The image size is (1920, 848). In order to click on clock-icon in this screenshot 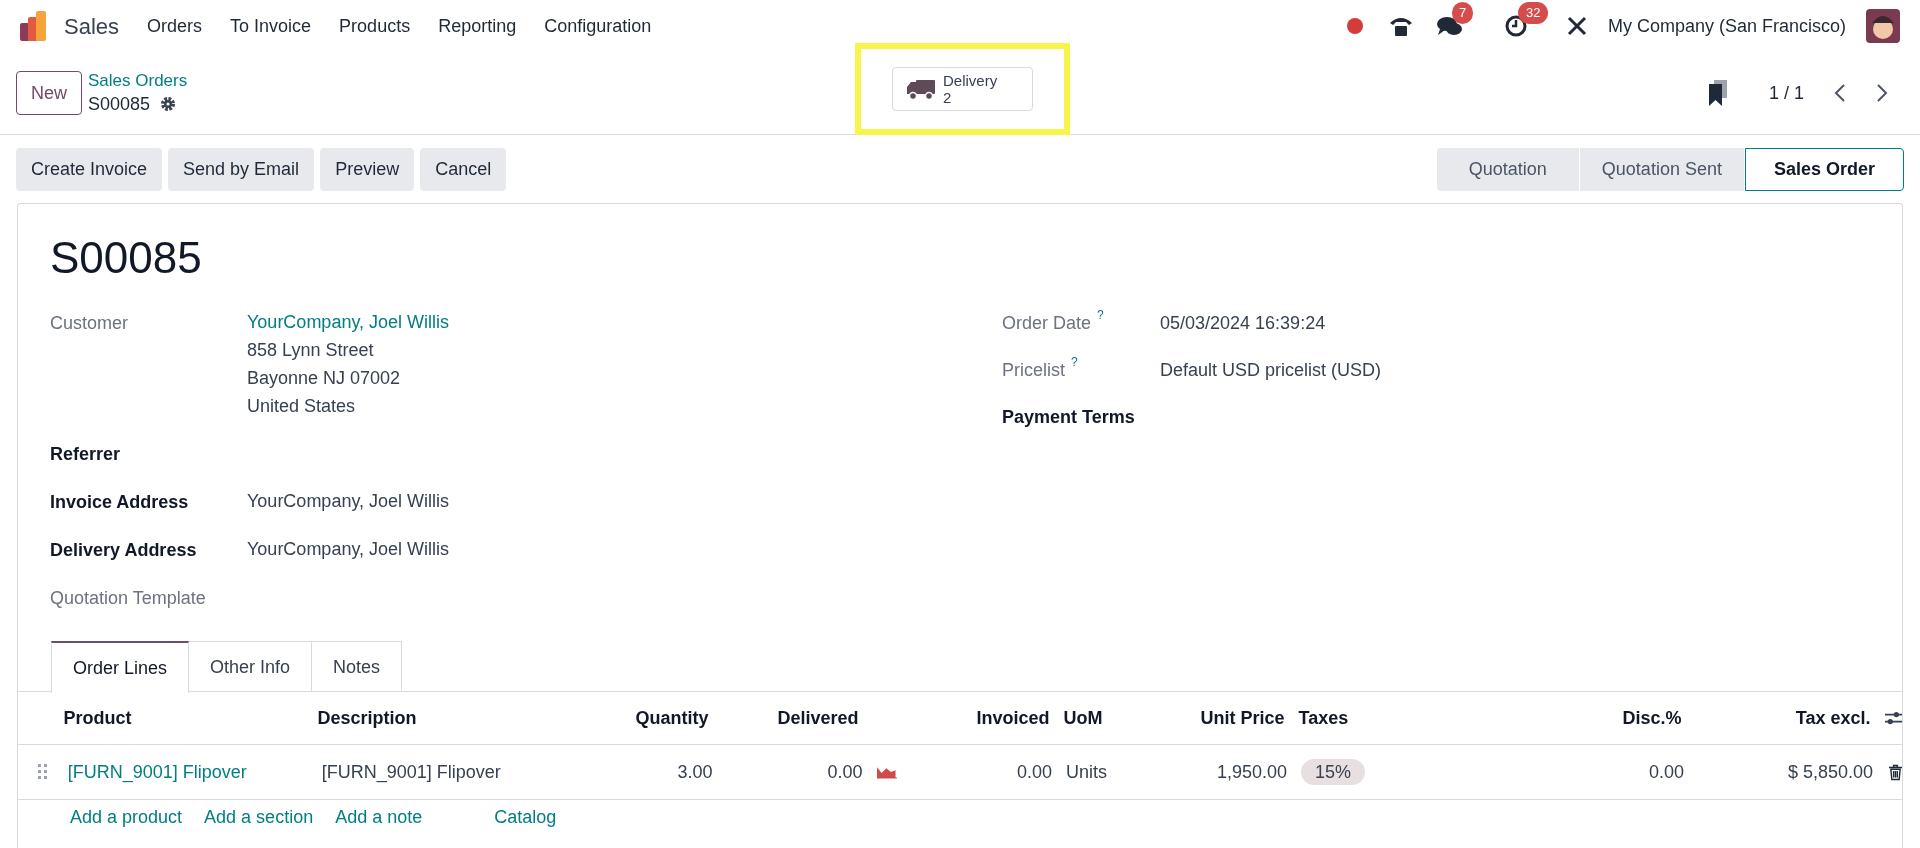, I will do `click(1515, 26)`.